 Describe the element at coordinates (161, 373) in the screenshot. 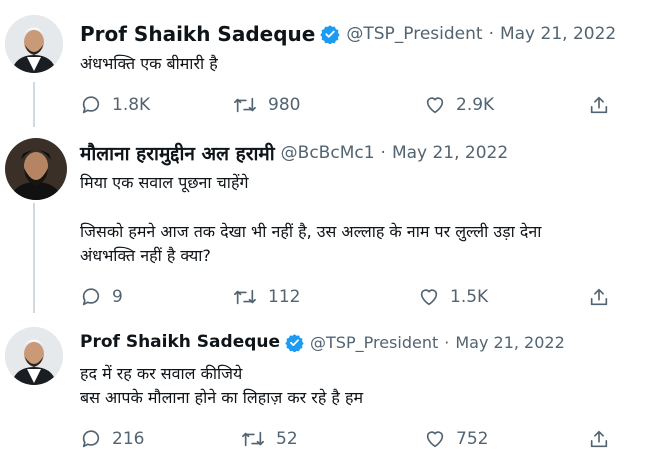

I see `tweet-text-line: हद में रह कर सवाल कीजिये` at that location.